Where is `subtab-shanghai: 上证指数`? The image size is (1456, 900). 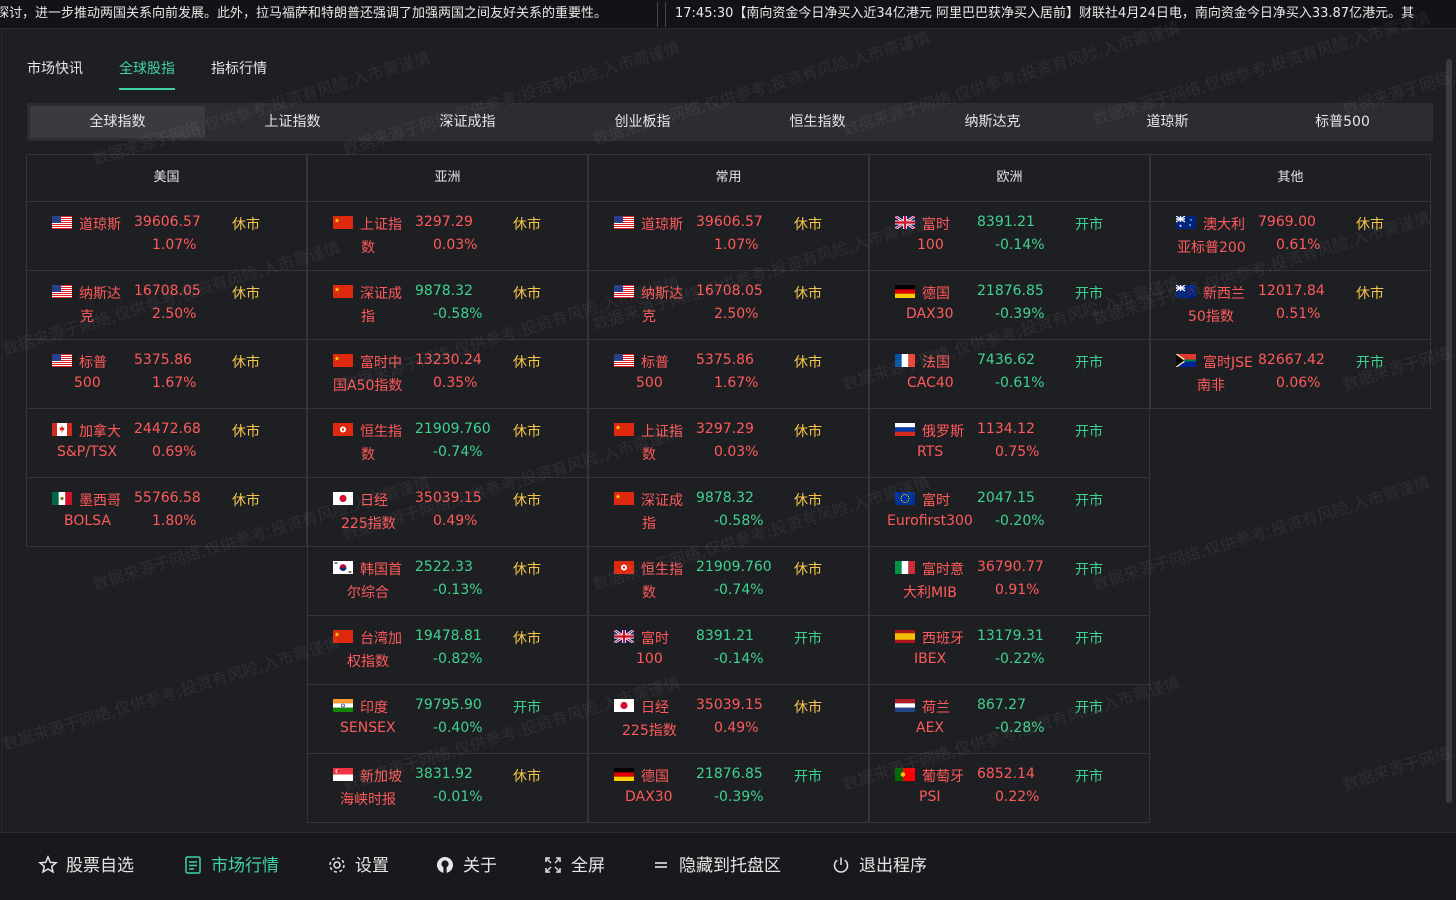
subtab-shanghai: 上证指数 is located at coordinates (292, 122).